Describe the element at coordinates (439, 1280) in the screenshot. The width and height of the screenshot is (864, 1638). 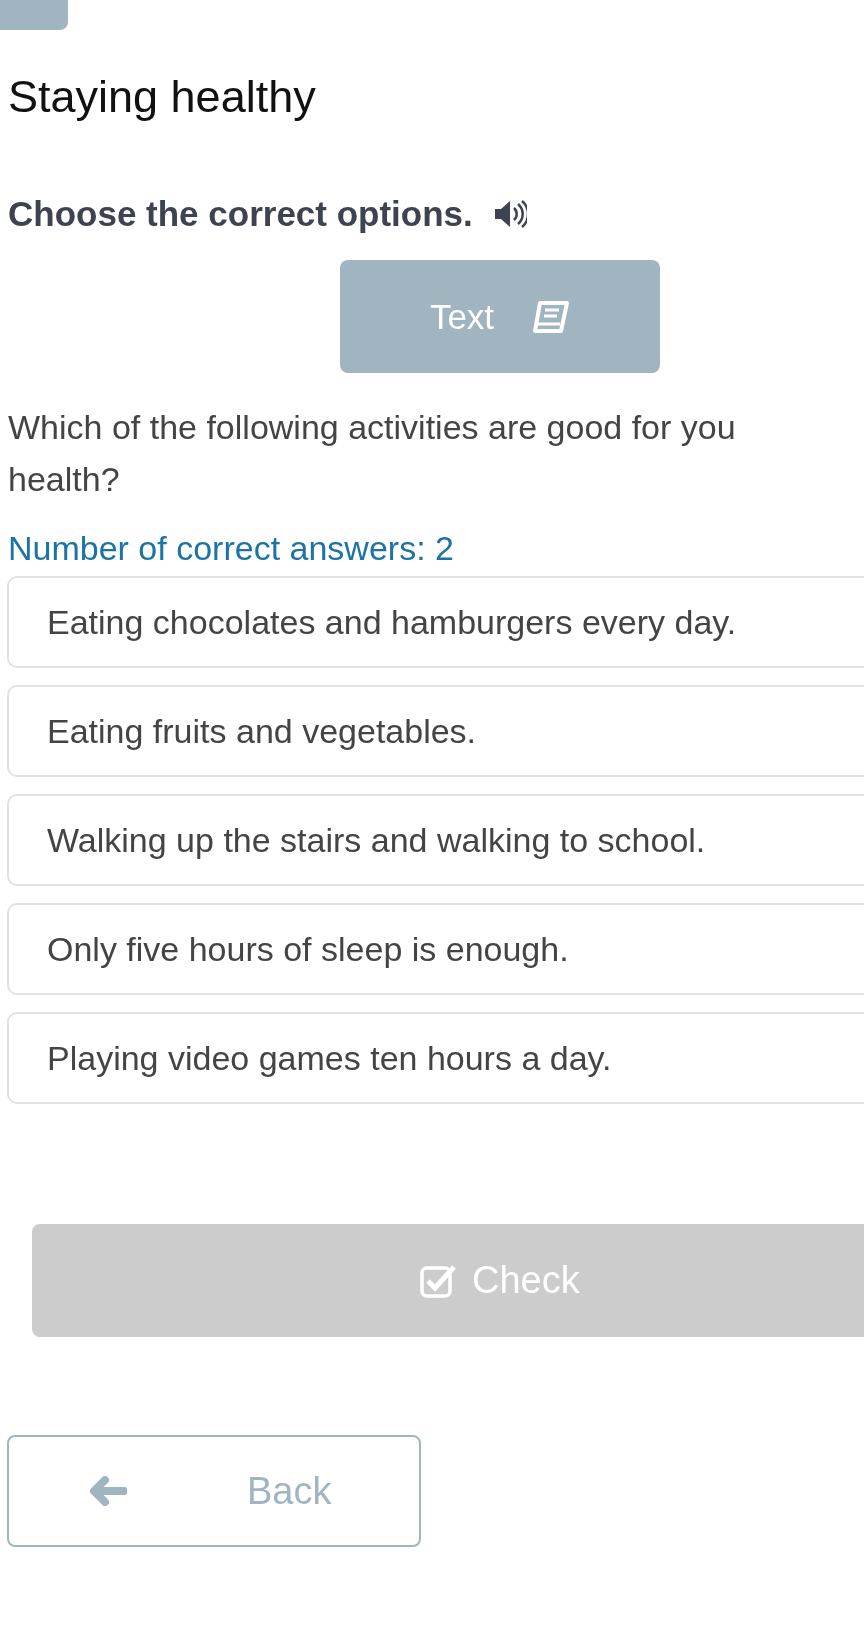
I see `checkbox-icon` at that location.